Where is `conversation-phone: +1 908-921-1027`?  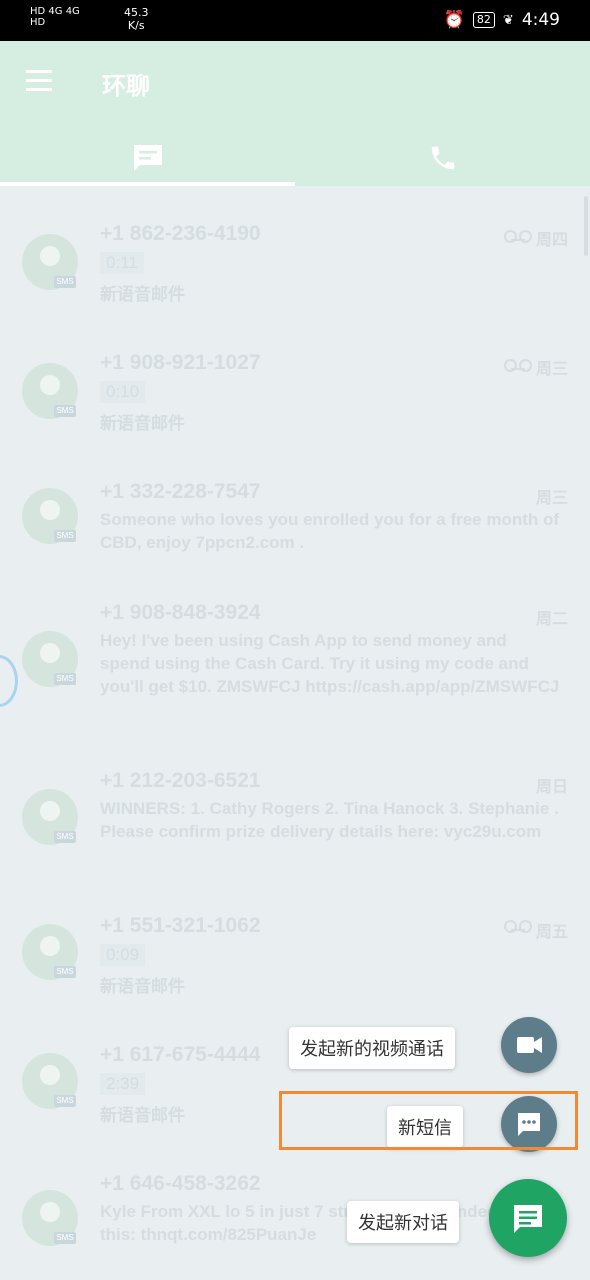
conversation-phone: +1 908-921-1027 is located at coordinates (180, 362).